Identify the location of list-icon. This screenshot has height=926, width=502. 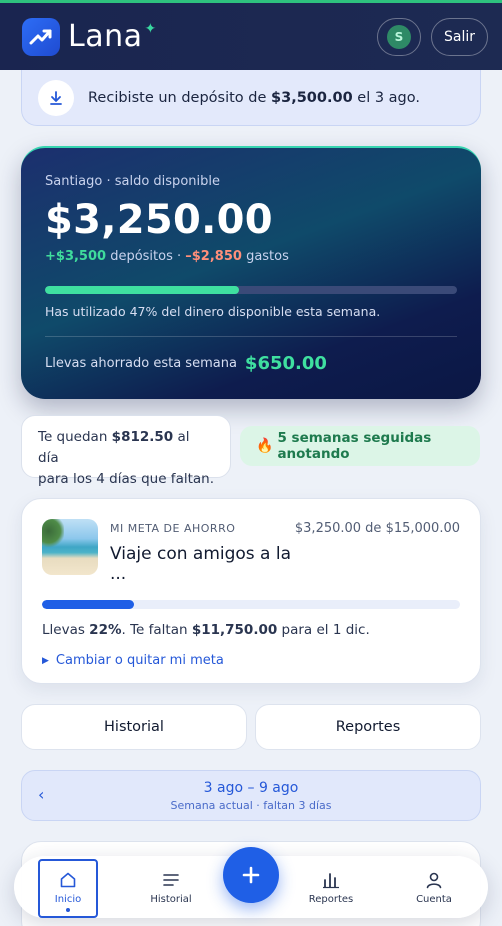
(171, 880).